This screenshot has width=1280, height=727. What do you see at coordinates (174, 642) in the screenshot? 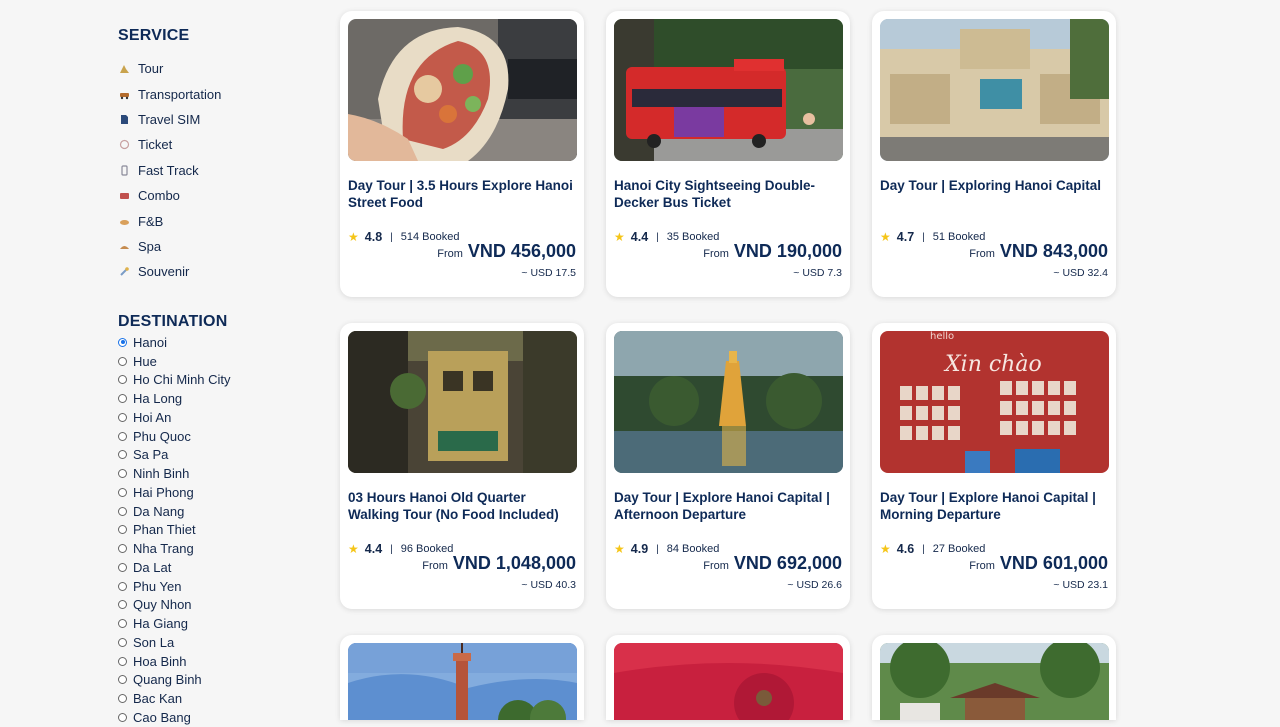
I see `destination-option-son-la: Son La` at bounding box center [174, 642].